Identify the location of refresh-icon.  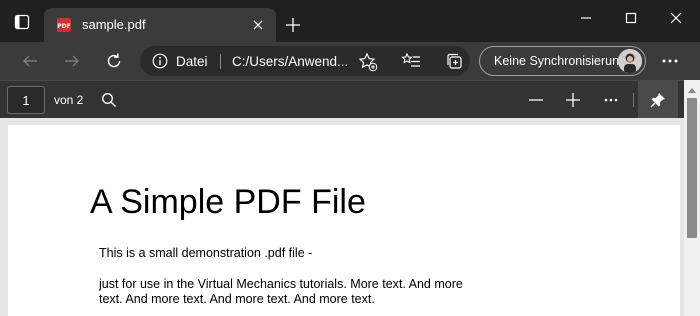
(114, 61).